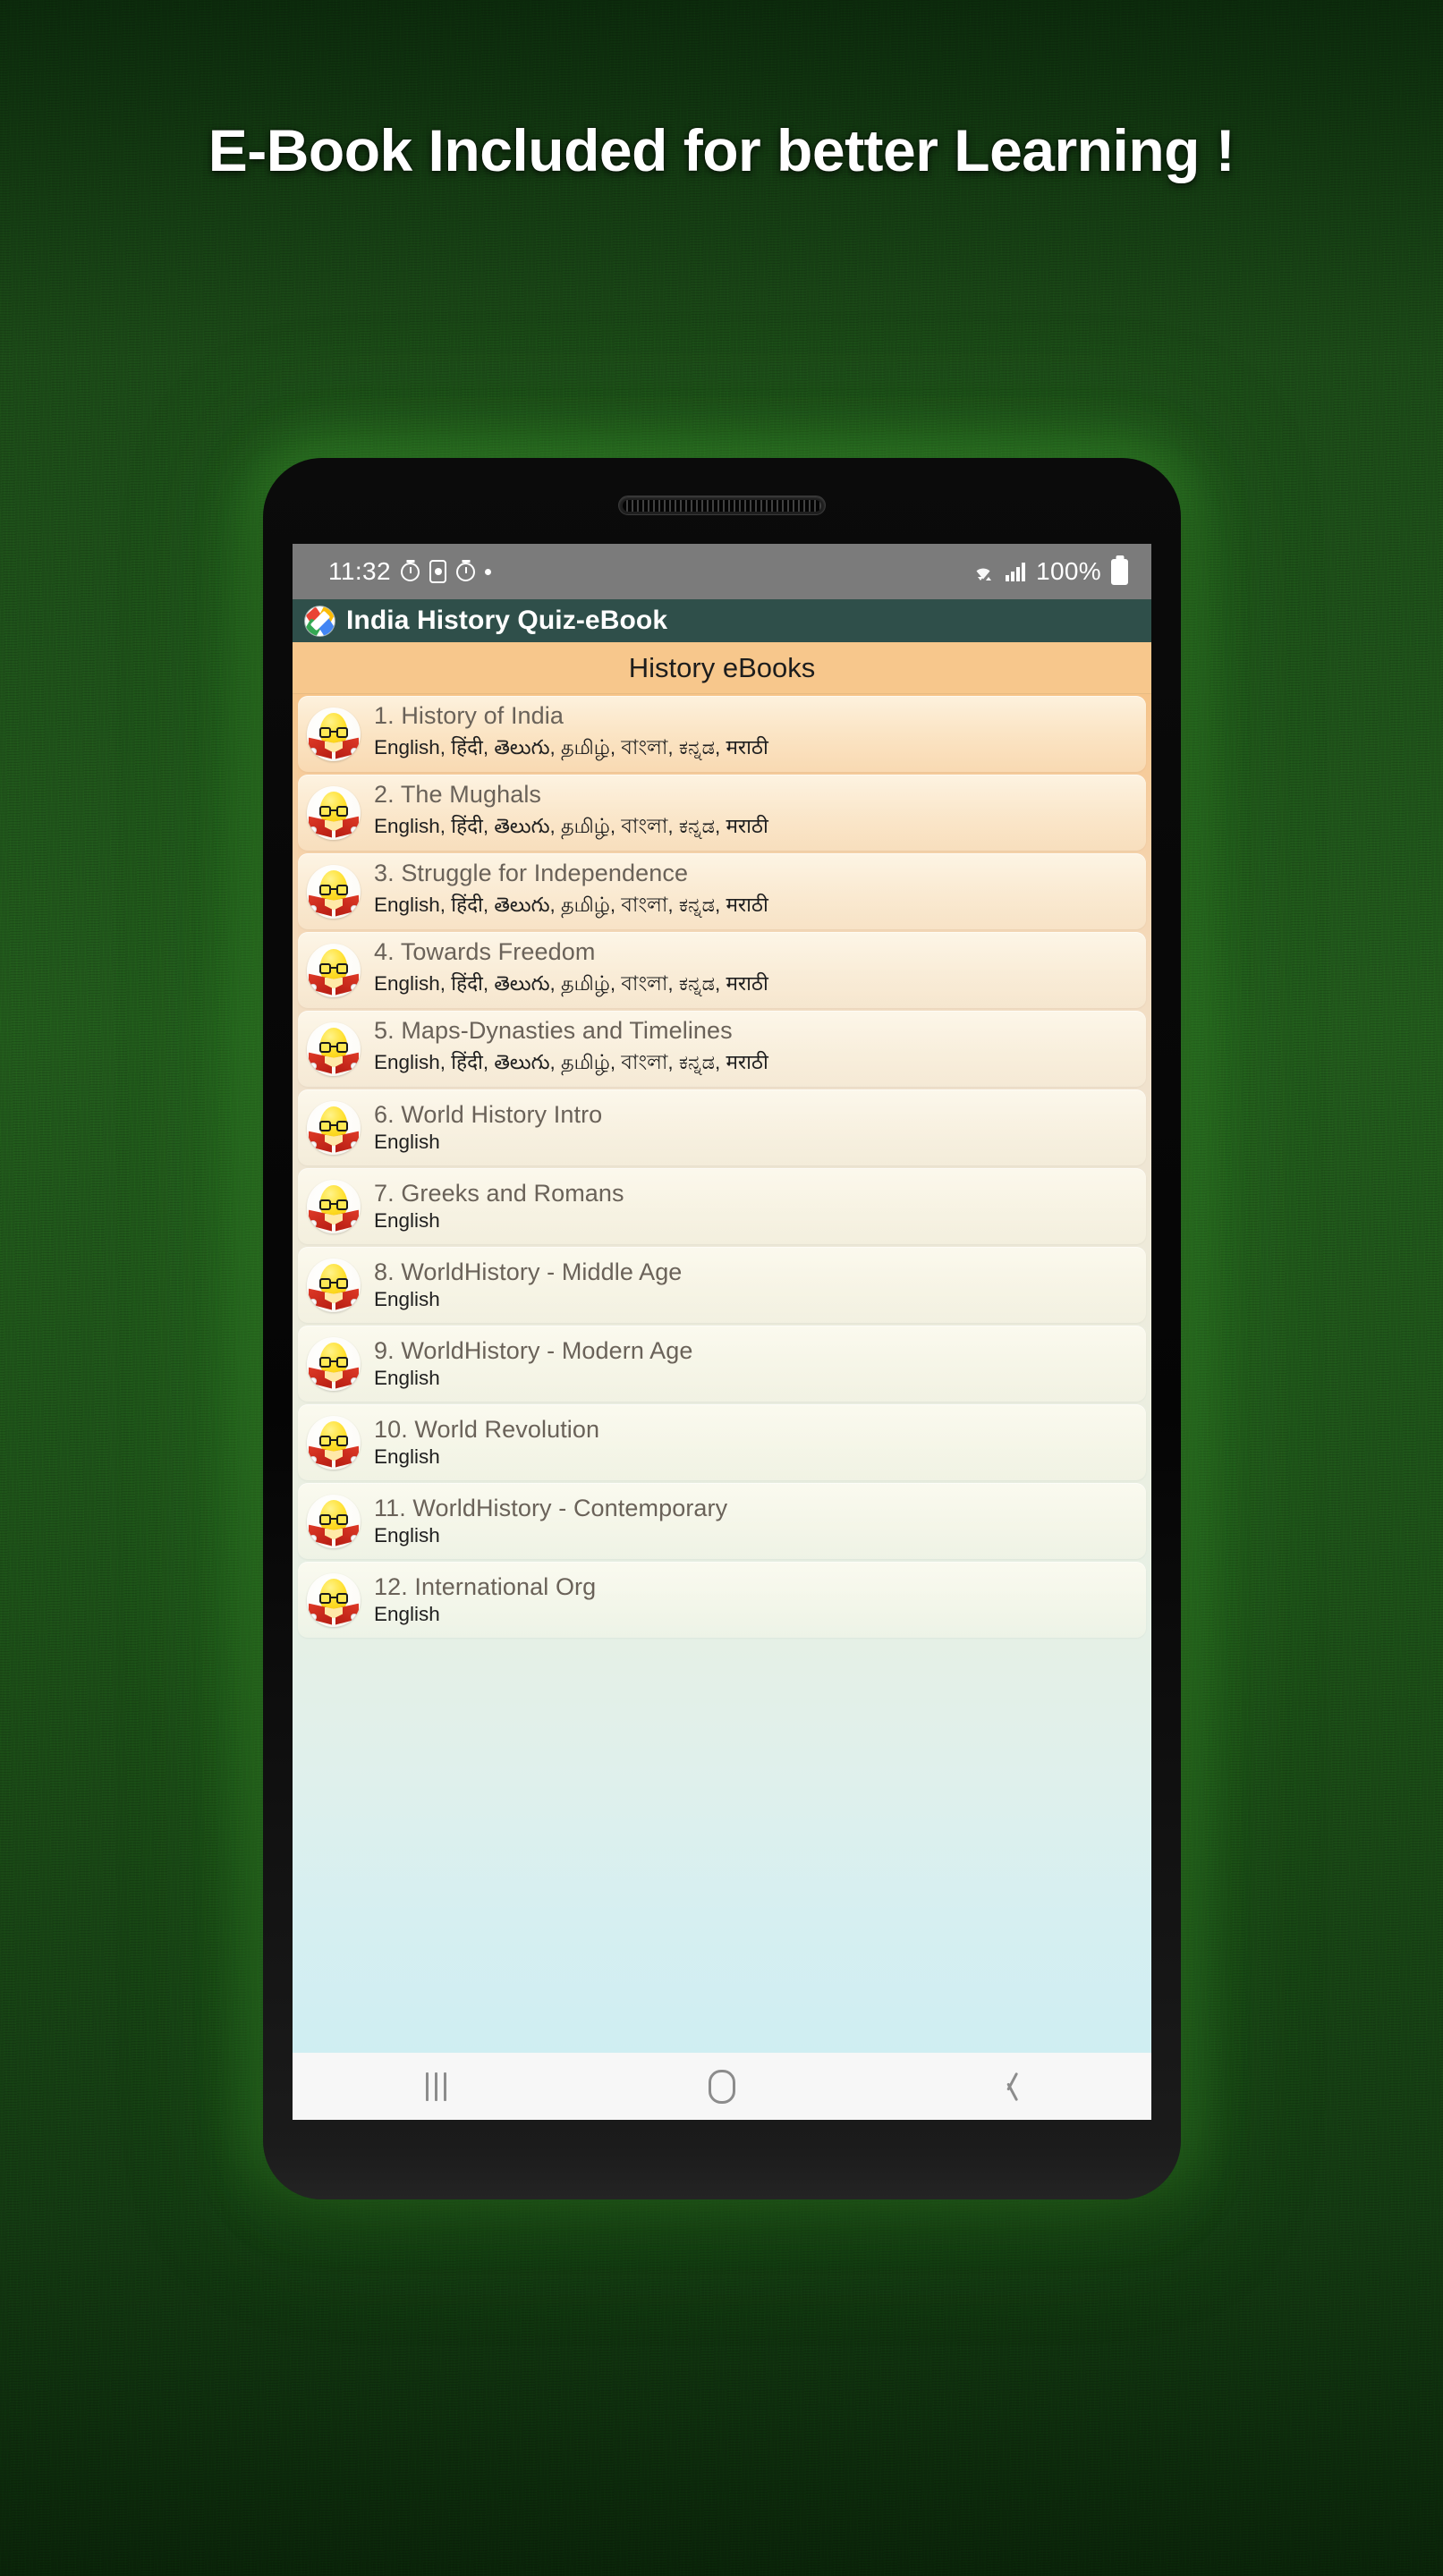 This screenshot has height=2576, width=1443. I want to click on cellular-signal-icon, so click(1016, 572).